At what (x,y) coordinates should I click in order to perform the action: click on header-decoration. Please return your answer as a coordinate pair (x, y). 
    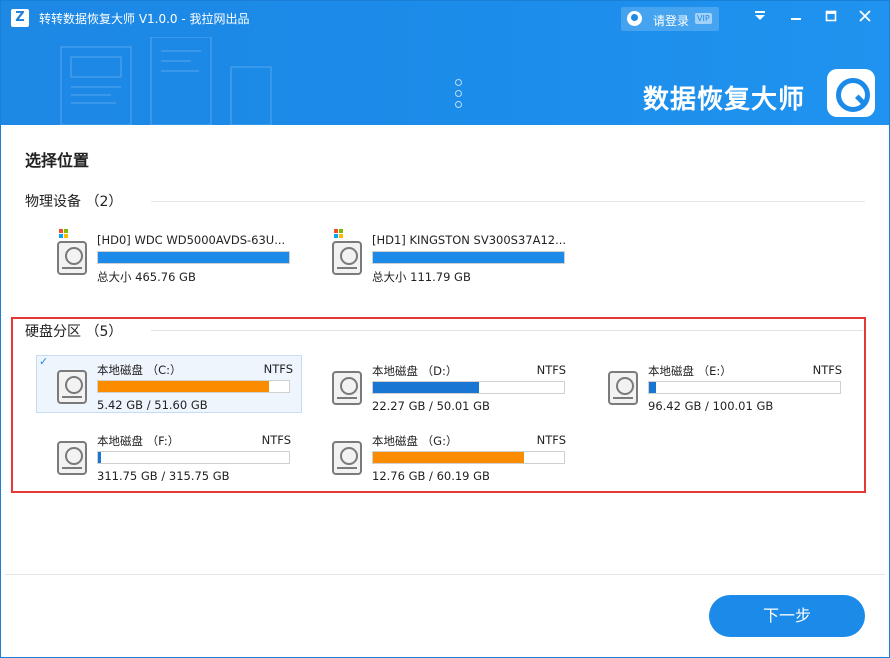
    Looking at the image, I should click on (166, 81).